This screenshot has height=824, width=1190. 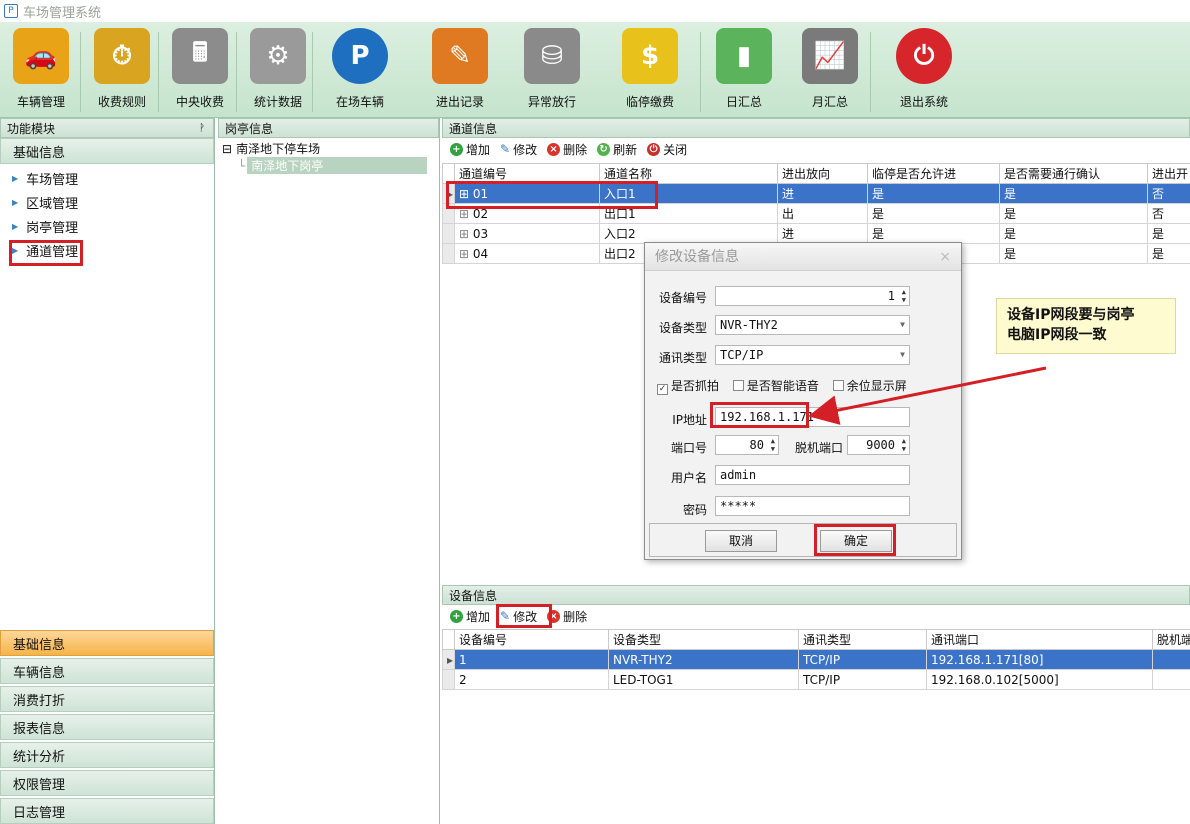 What do you see at coordinates (107, 671) in the screenshot?
I see `group-vehicle-info: 车辆信息` at bounding box center [107, 671].